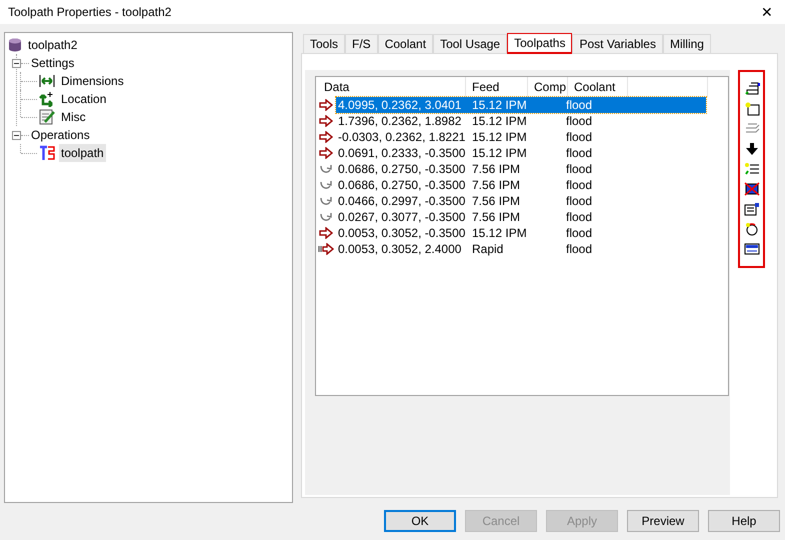 The image size is (785, 540). I want to click on window-title: Toolpath Properties - toolpath2, so click(90, 12).